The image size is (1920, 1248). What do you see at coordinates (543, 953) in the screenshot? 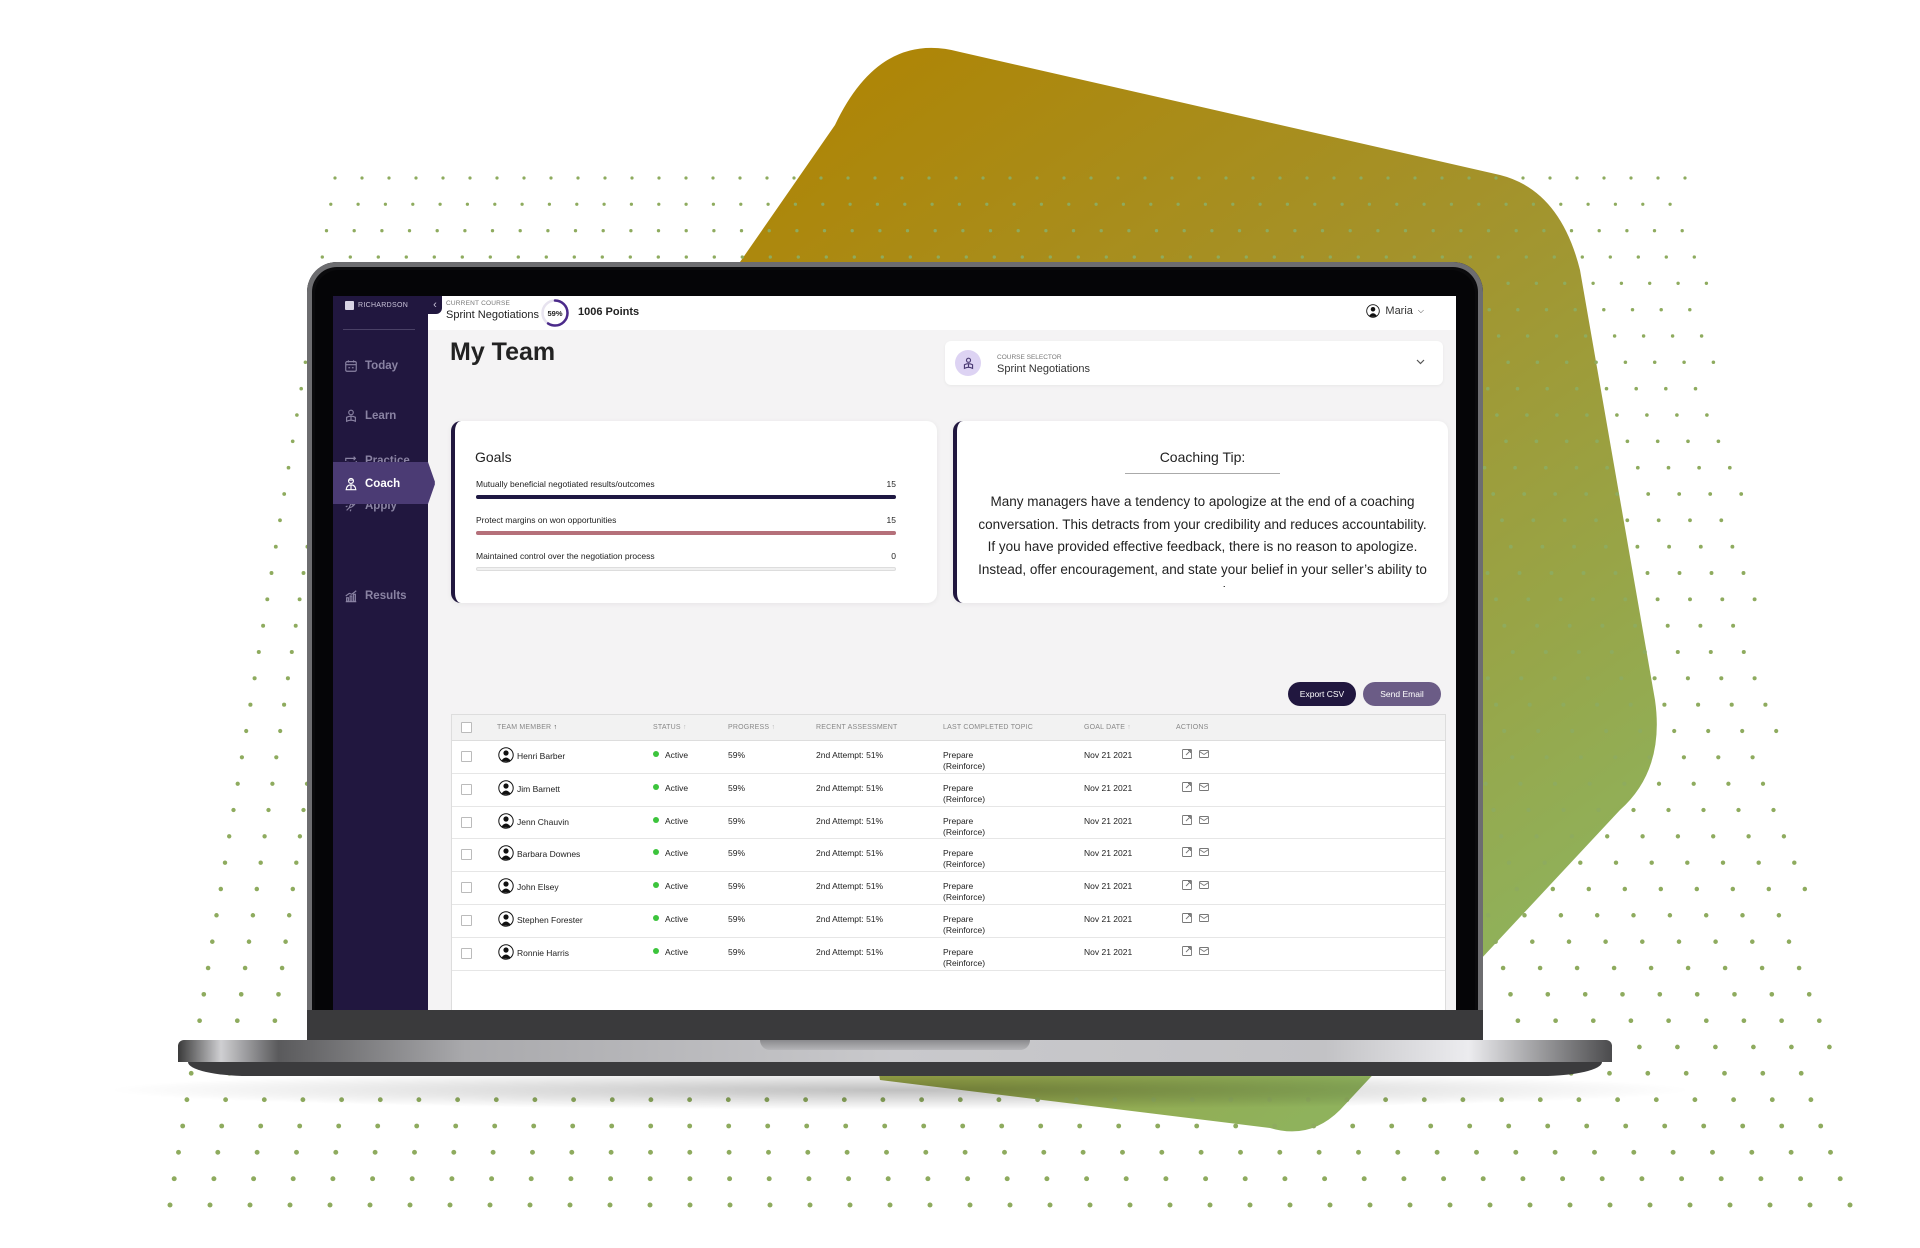
I see `team-member-name: Ronnie Harris` at bounding box center [543, 953].